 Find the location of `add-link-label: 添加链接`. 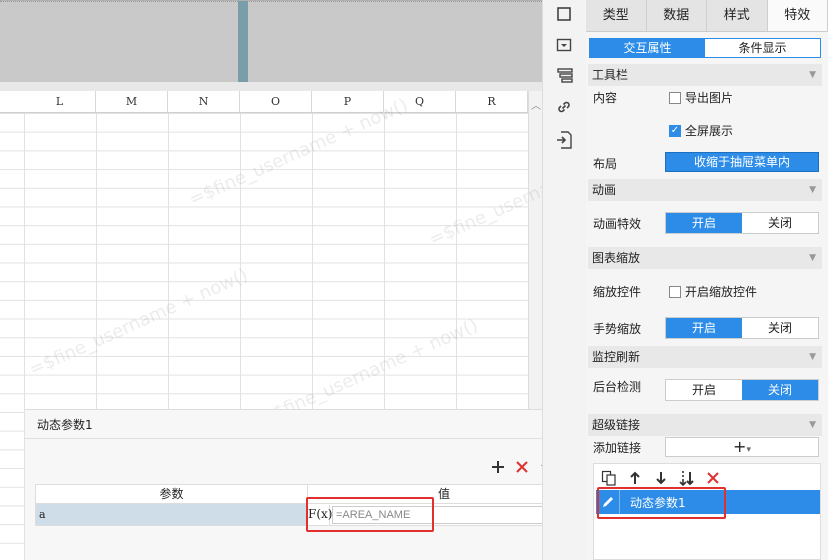

add-link-label: 添加链接 is located at coordinates (617, 448).